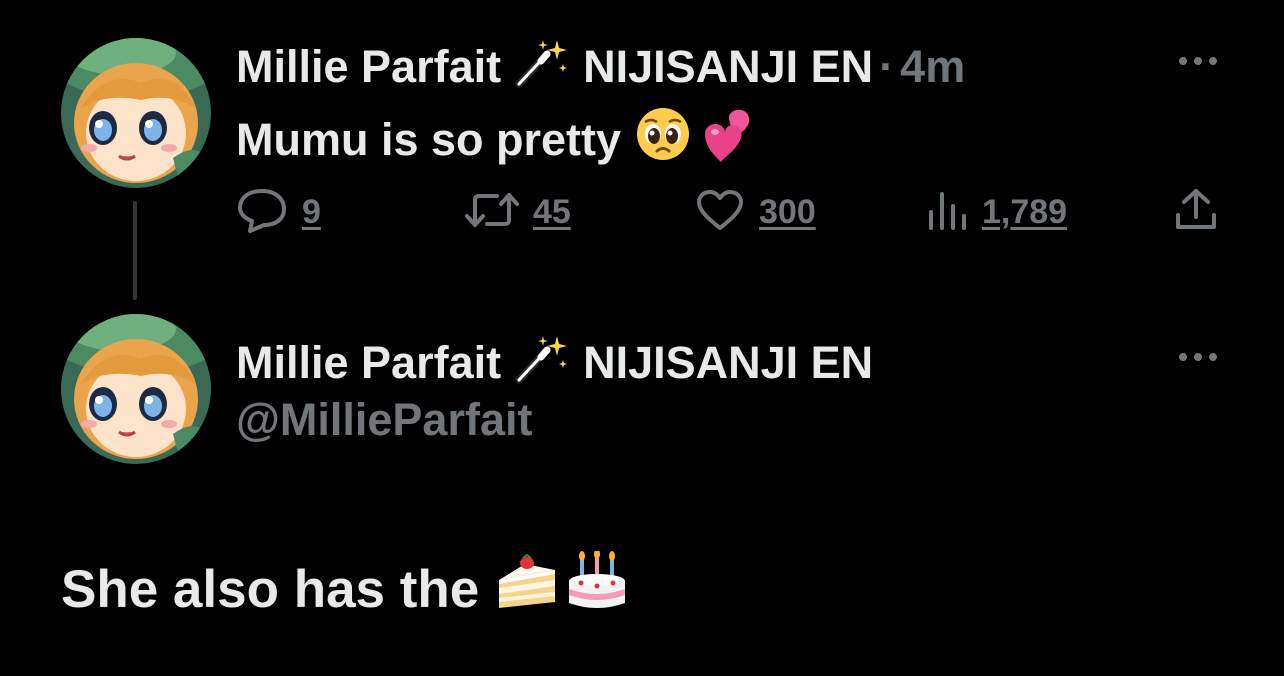 This screenshot has width=1284, height=676. What do you see at coordinates (136, 389) in the screenshot?
I see `reply-author-avatar` at bounding box center [136, 389].